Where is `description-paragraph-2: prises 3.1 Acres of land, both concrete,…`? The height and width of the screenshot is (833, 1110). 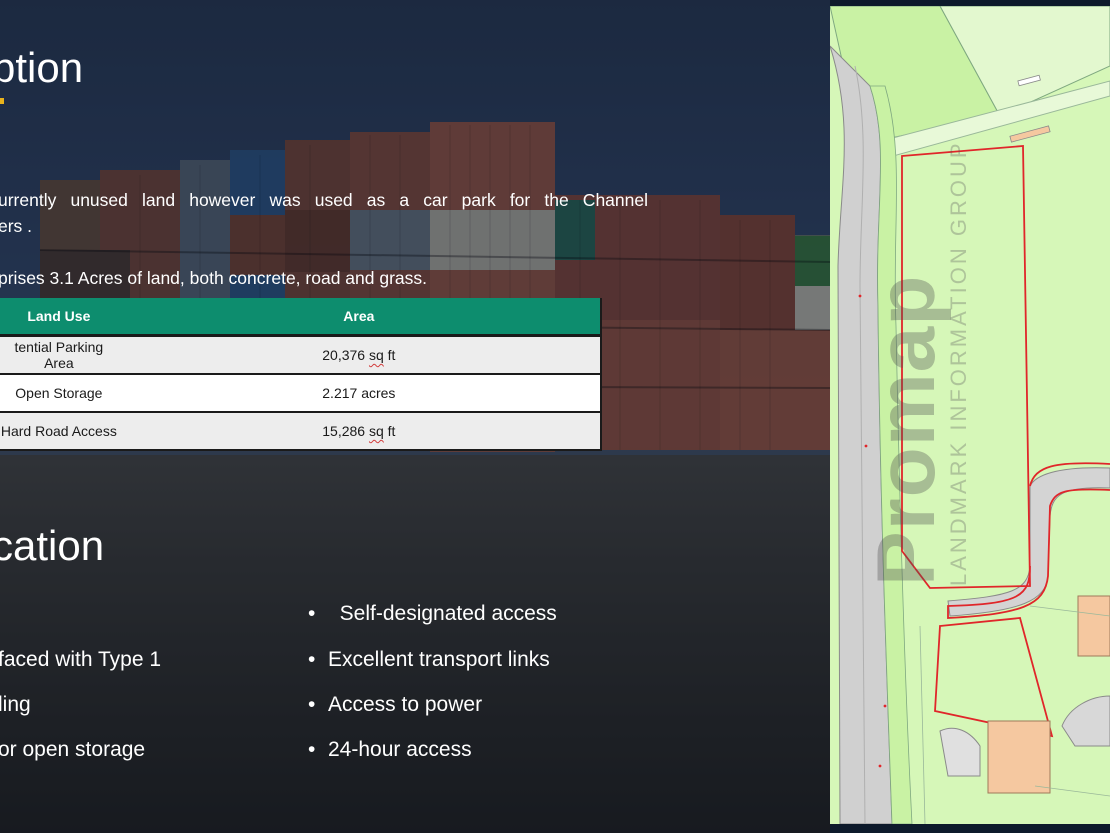 description-paragraph-2: prises 3.1 Acres of land, both concrete,… is located at coordinates (213, 278).